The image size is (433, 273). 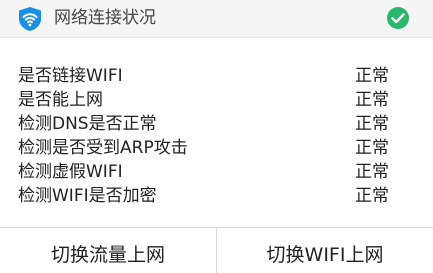 I want to click on list-item: 检测虚假WIFI 正常, so click(x=216, y=172).